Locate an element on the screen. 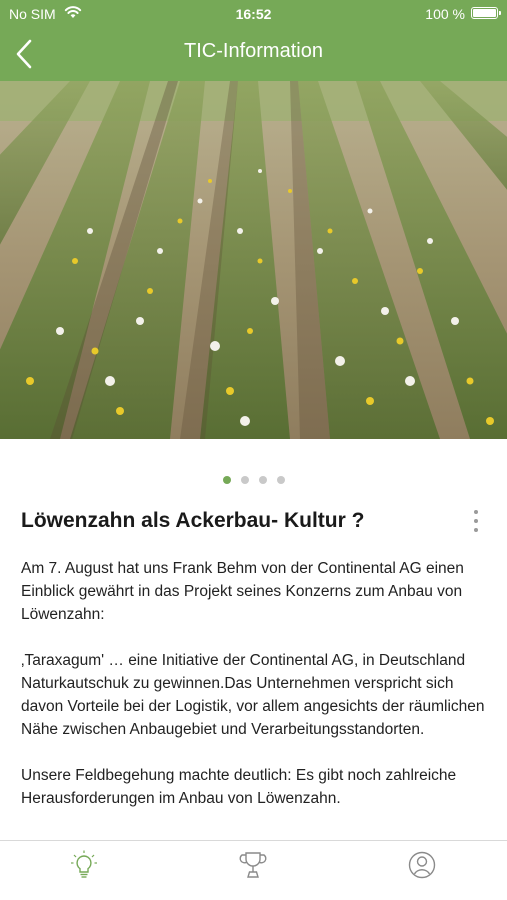  lightbulb-icon is located at coordinates (84, 864).